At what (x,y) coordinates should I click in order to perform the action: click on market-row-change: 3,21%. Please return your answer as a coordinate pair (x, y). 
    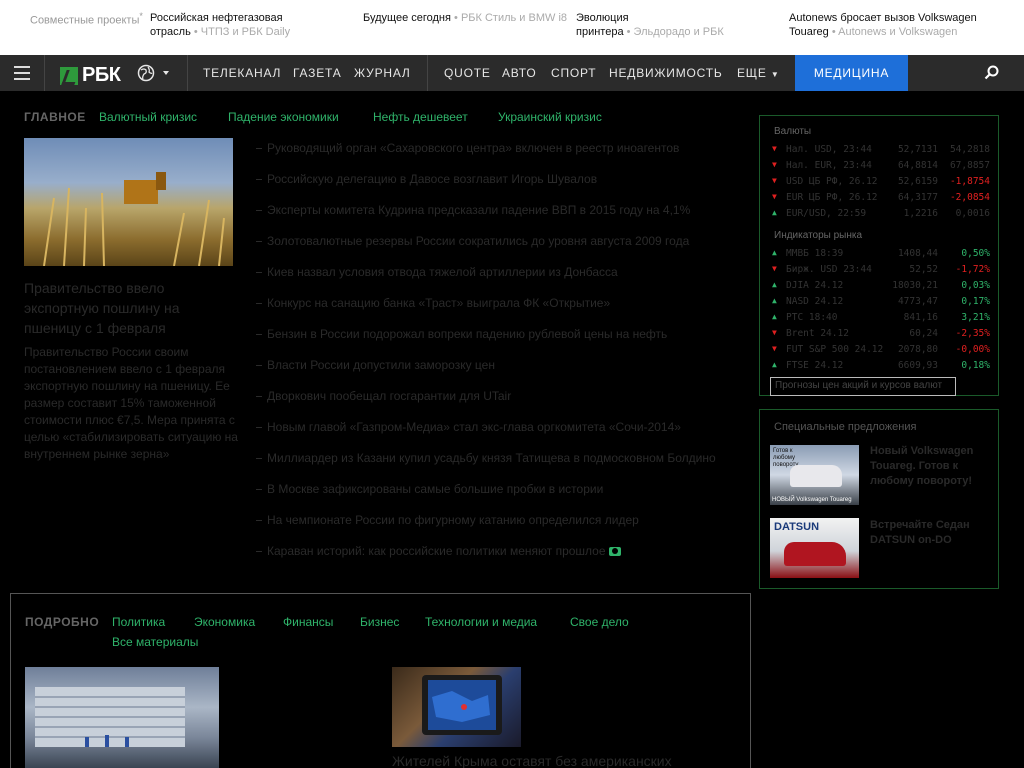
    Looking at the image, I should click on (975, 317).